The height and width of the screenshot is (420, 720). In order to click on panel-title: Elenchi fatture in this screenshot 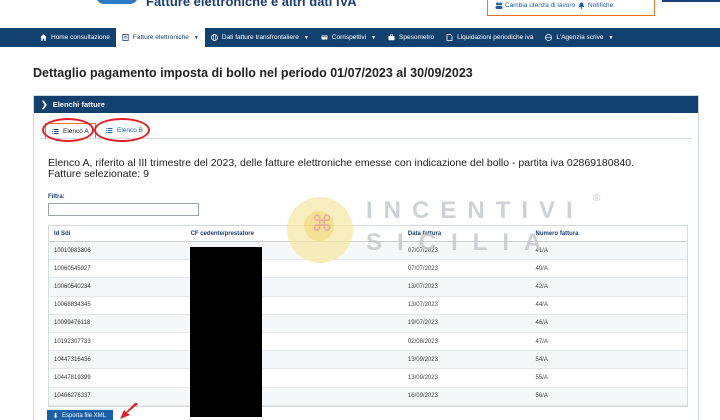, I will do `click(78, 104)`.